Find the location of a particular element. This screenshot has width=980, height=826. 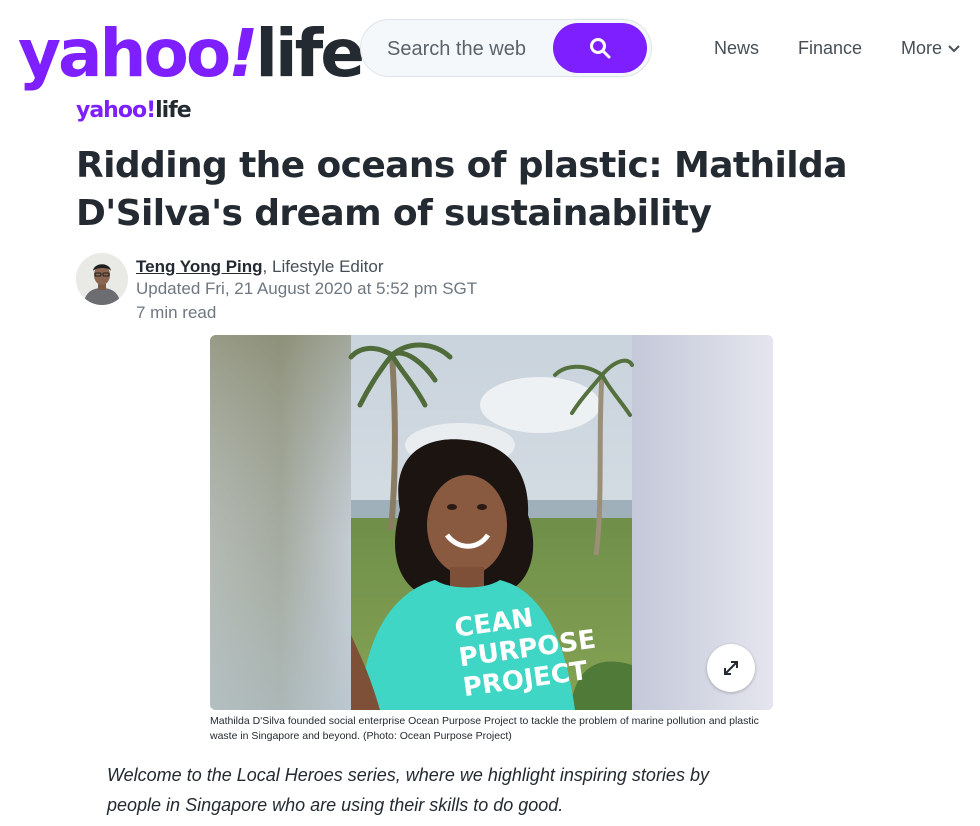

logo-life-text: life is located at coordinates (310, 53).